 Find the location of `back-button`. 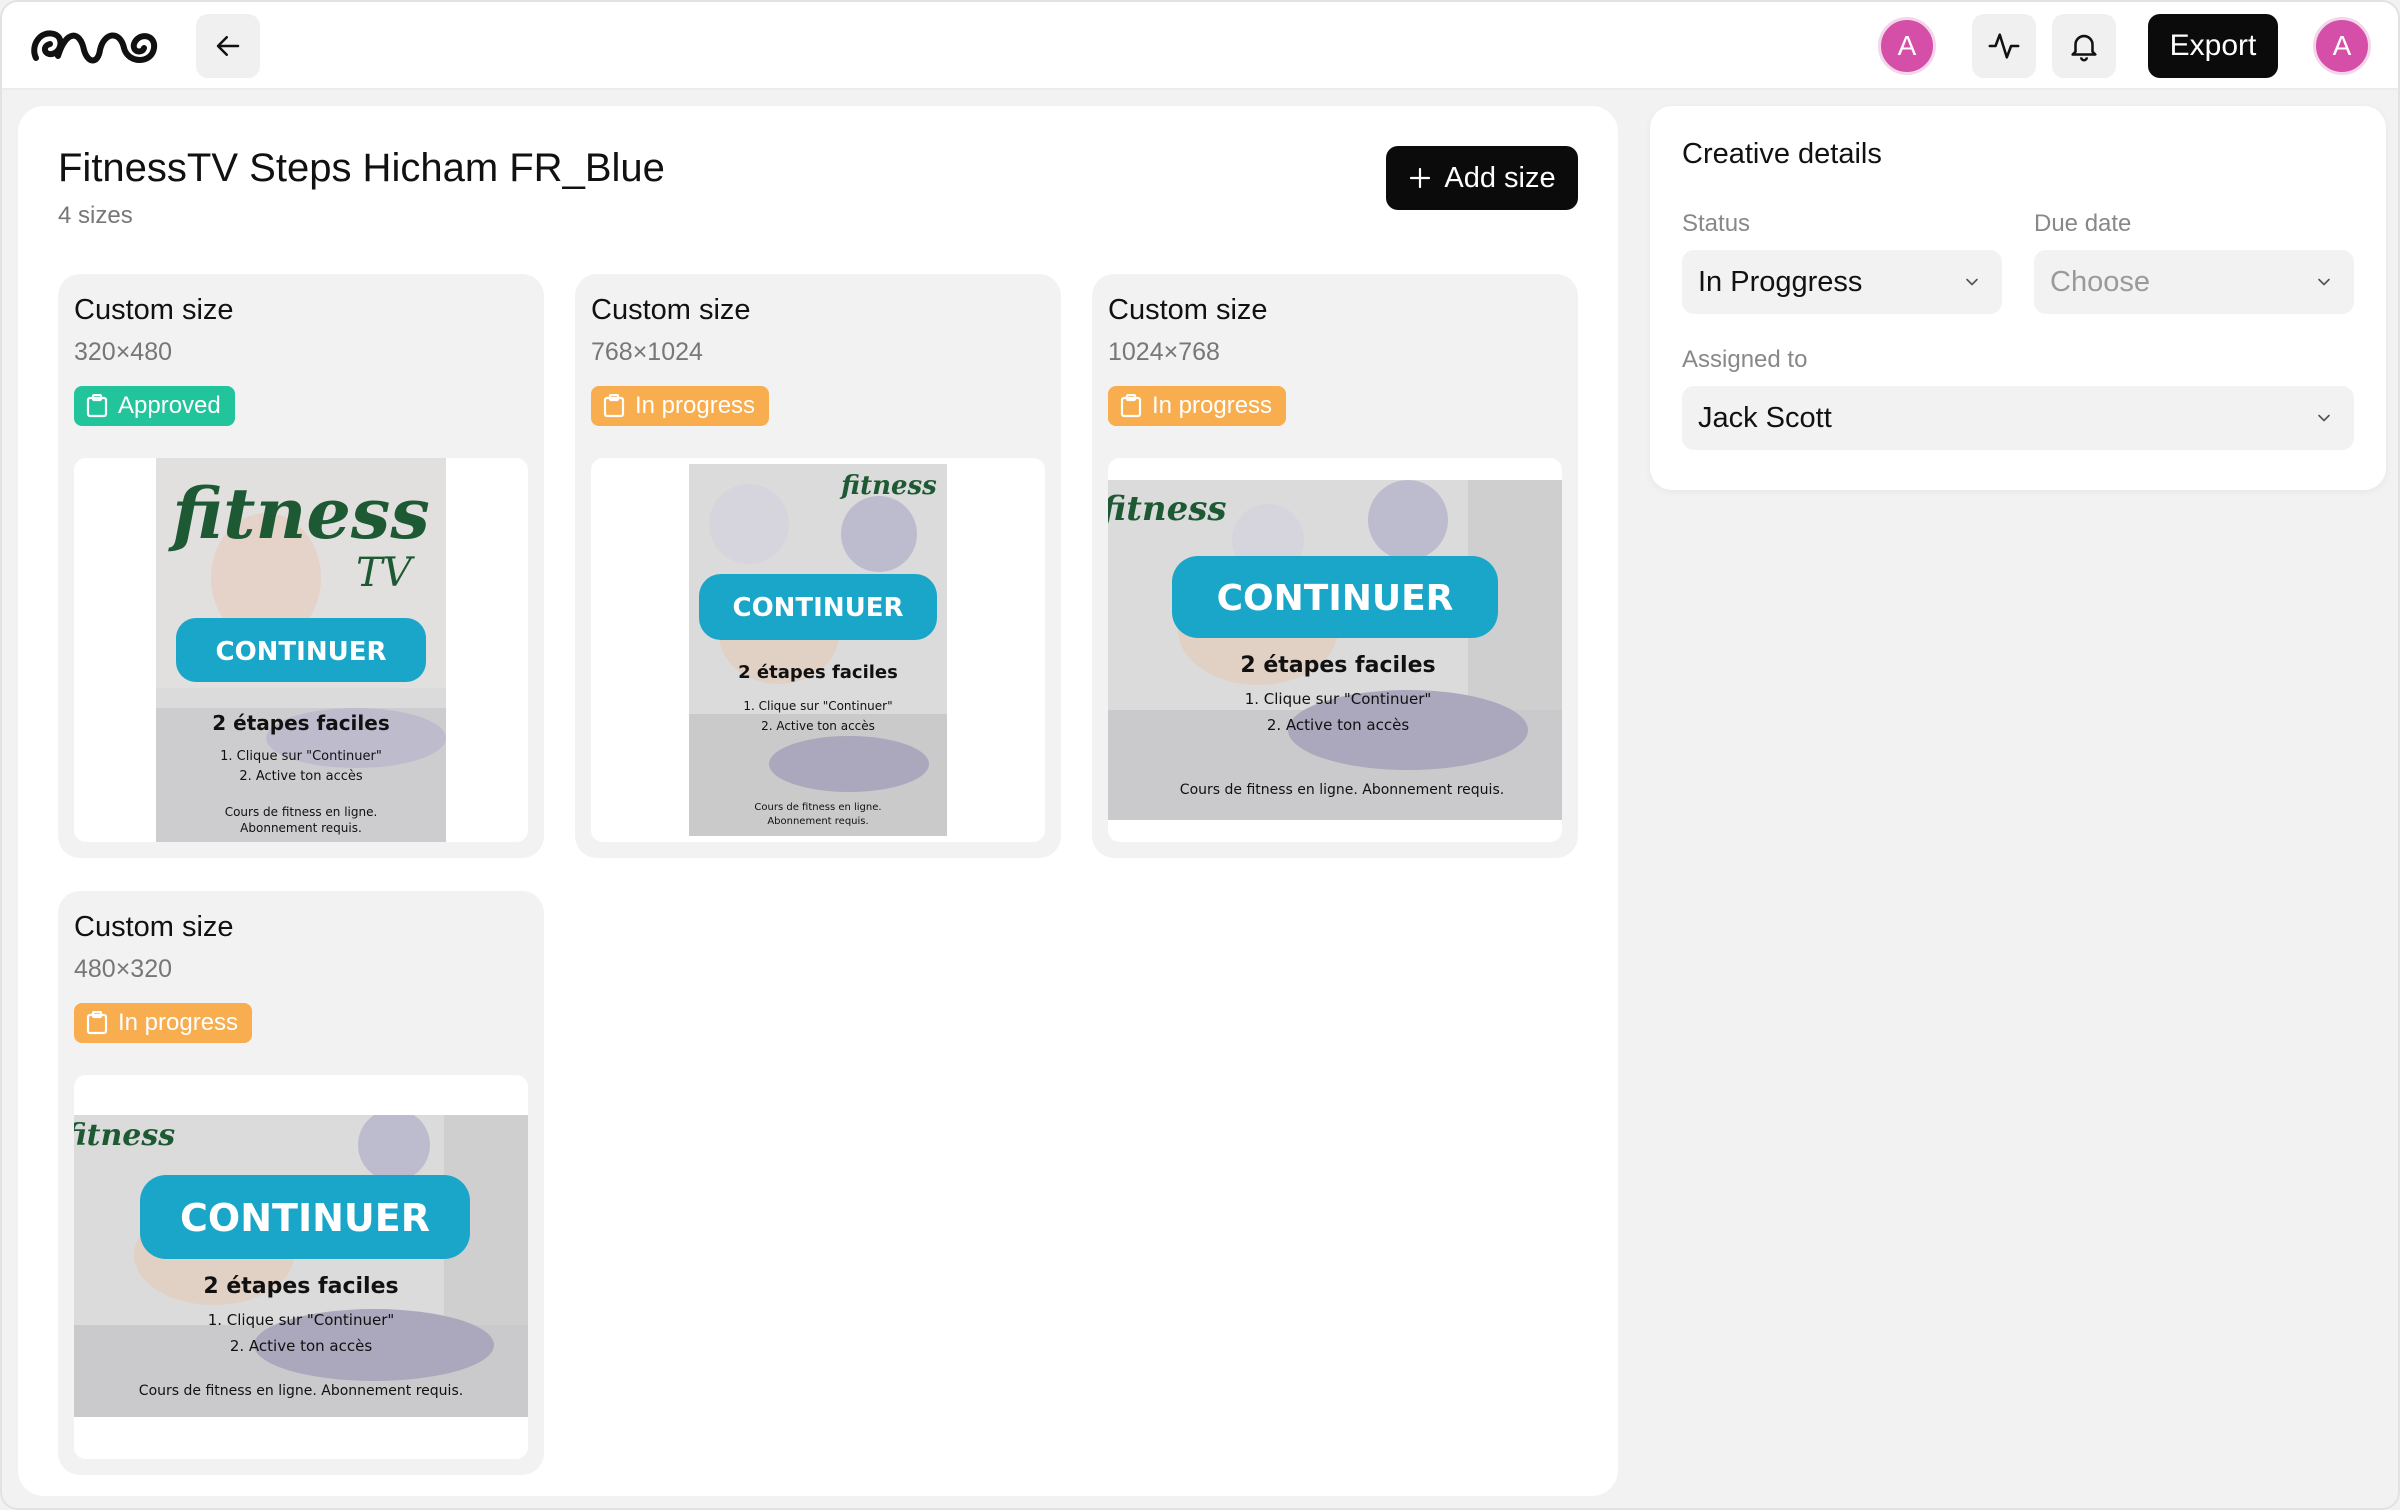

back-button is located at coordinates (228, 46).